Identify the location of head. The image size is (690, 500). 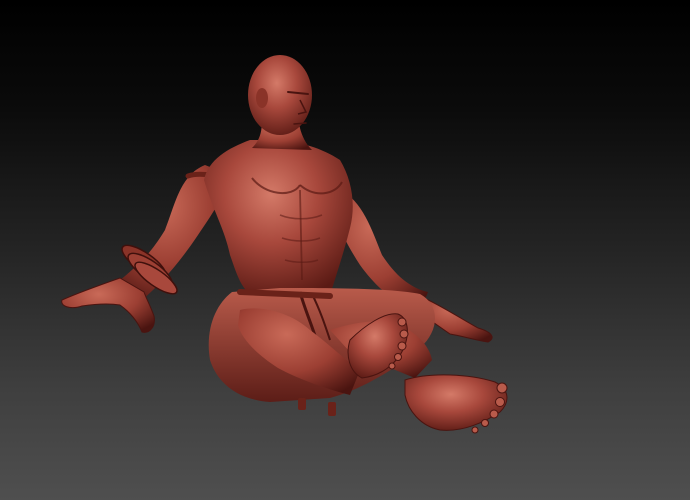
(280, 102).